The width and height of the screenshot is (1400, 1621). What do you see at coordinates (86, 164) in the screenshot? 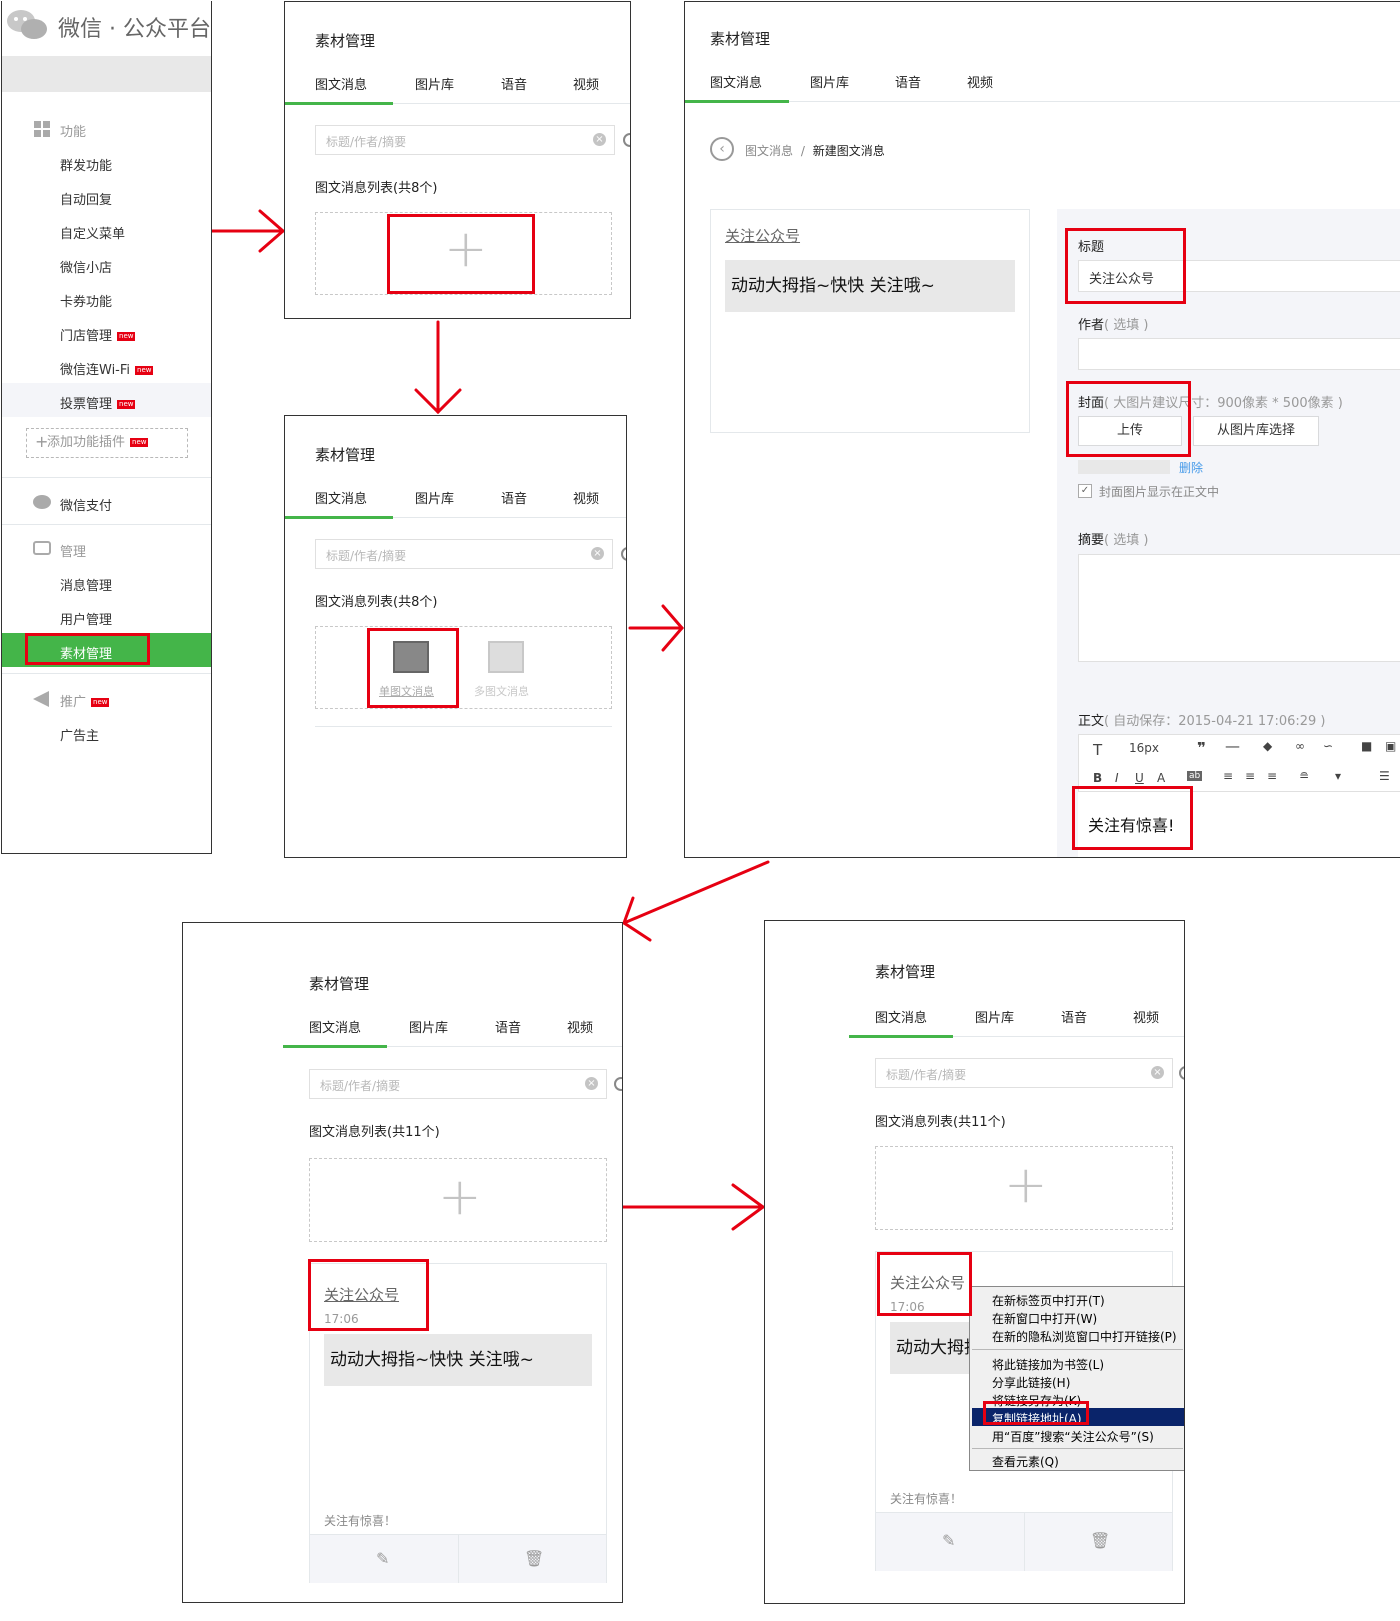
I see `sidebar-item-mass: 群发功能` at bounding box center [86, 164].